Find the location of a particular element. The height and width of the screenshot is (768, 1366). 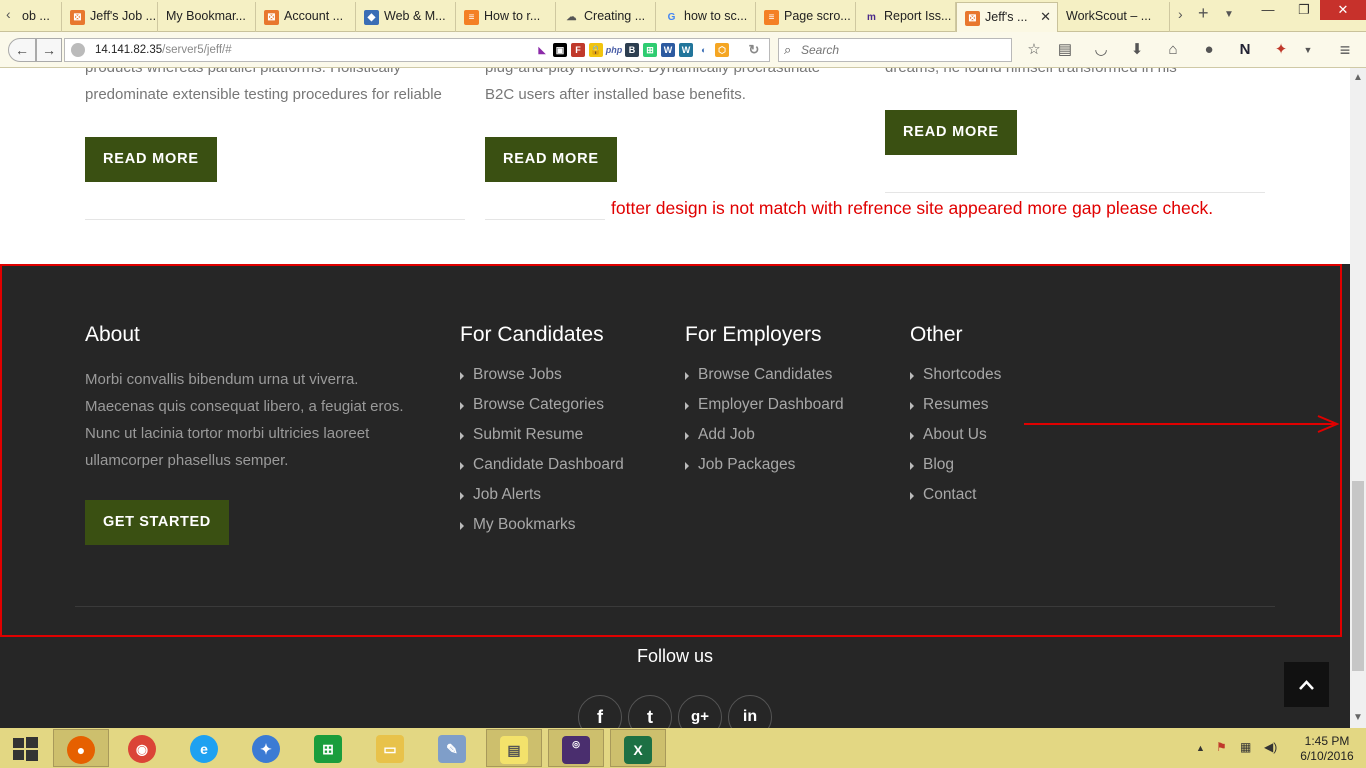

stack-icon: ≡ is located at coordinates (471, 17).